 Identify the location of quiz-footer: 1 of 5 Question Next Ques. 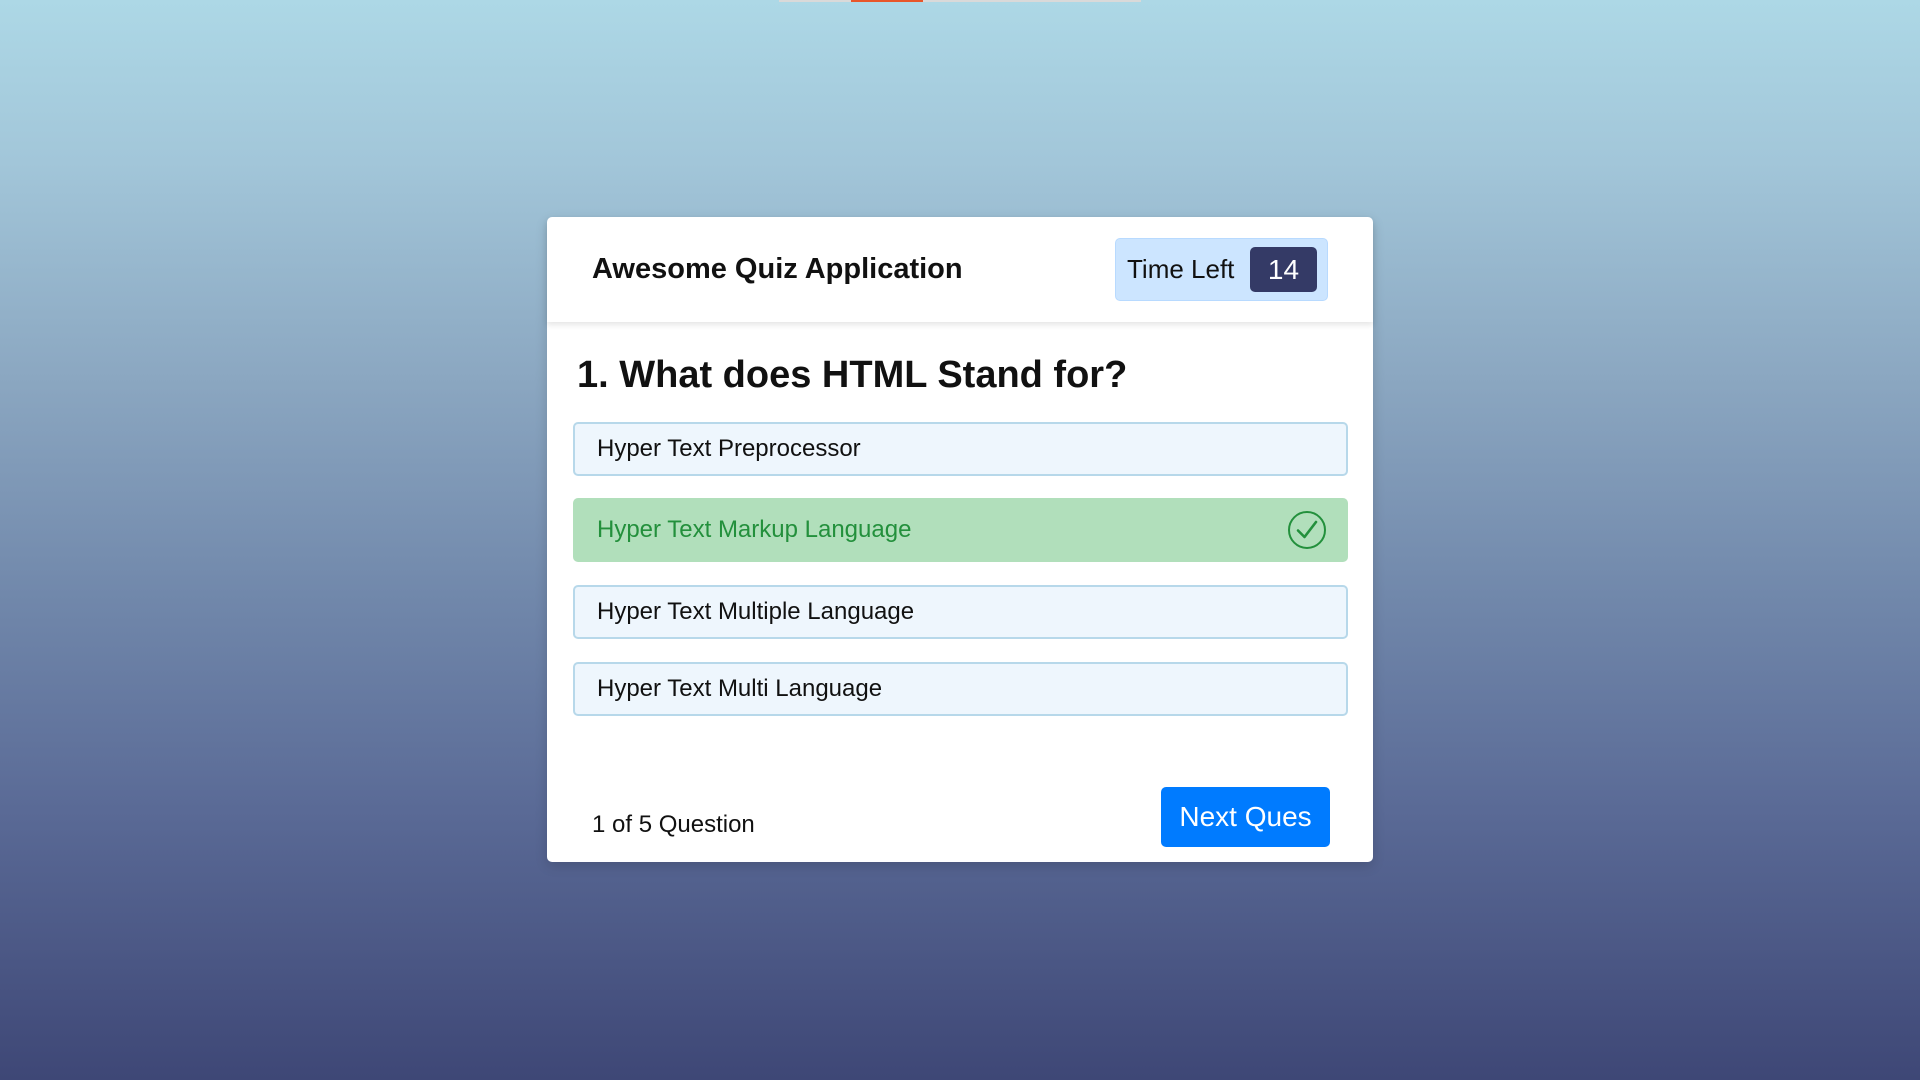
(960, 824).